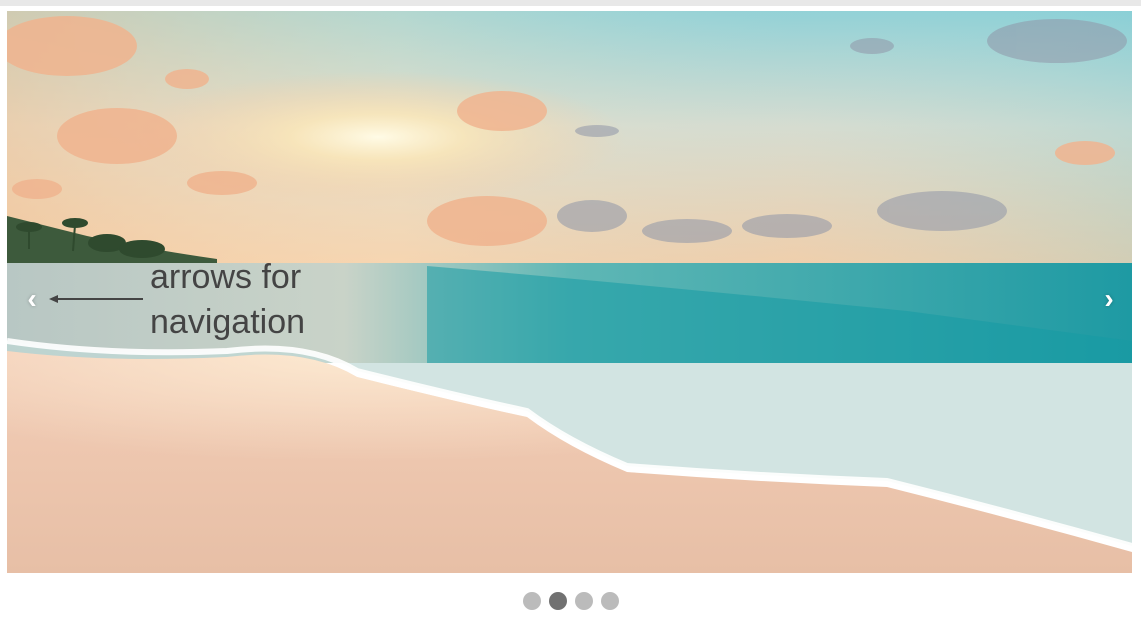 This screenshot has height=622, width=1141. What do you see at coordinates (226, 277) in the screenshot?
I see `annotation-line-1: arrows for` at bounding box center [226, 277].